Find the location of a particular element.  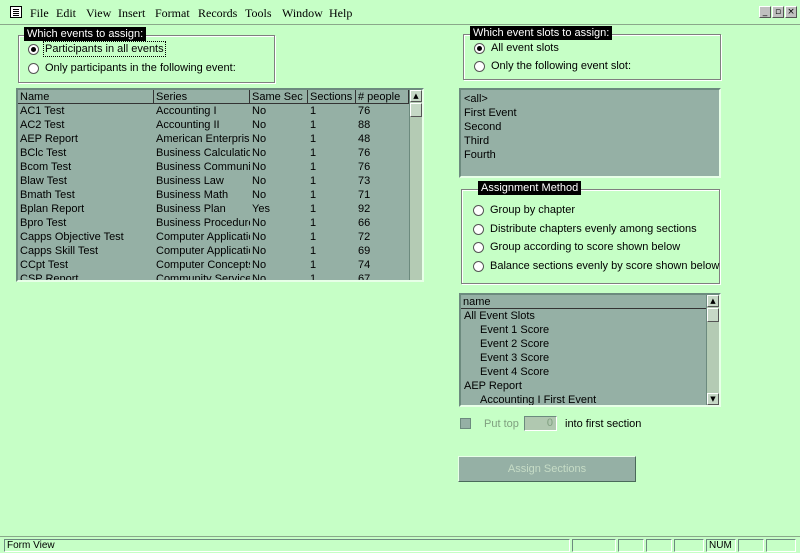

put-top-checkbox is located at coordinates (465, 423).